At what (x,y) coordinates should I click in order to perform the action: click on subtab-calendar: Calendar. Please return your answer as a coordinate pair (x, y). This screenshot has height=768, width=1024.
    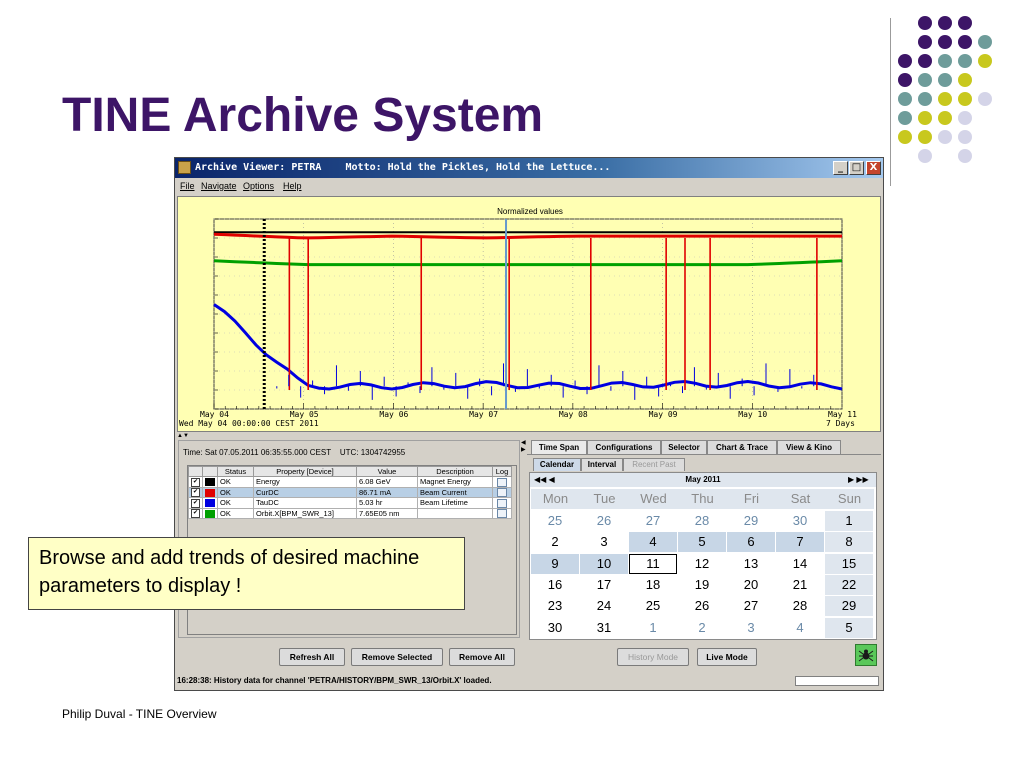
    Looking at the image, I should click on (557, 464).